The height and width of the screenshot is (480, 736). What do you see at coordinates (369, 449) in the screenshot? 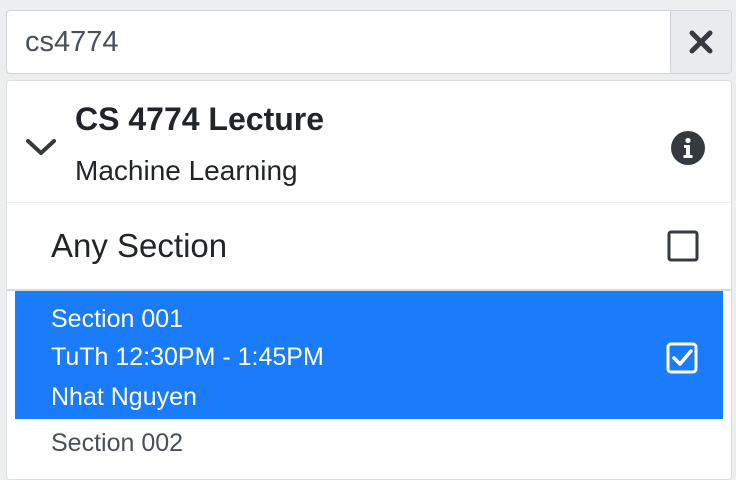
I see `section-option: Section 002` at bounding box center [369, 449].